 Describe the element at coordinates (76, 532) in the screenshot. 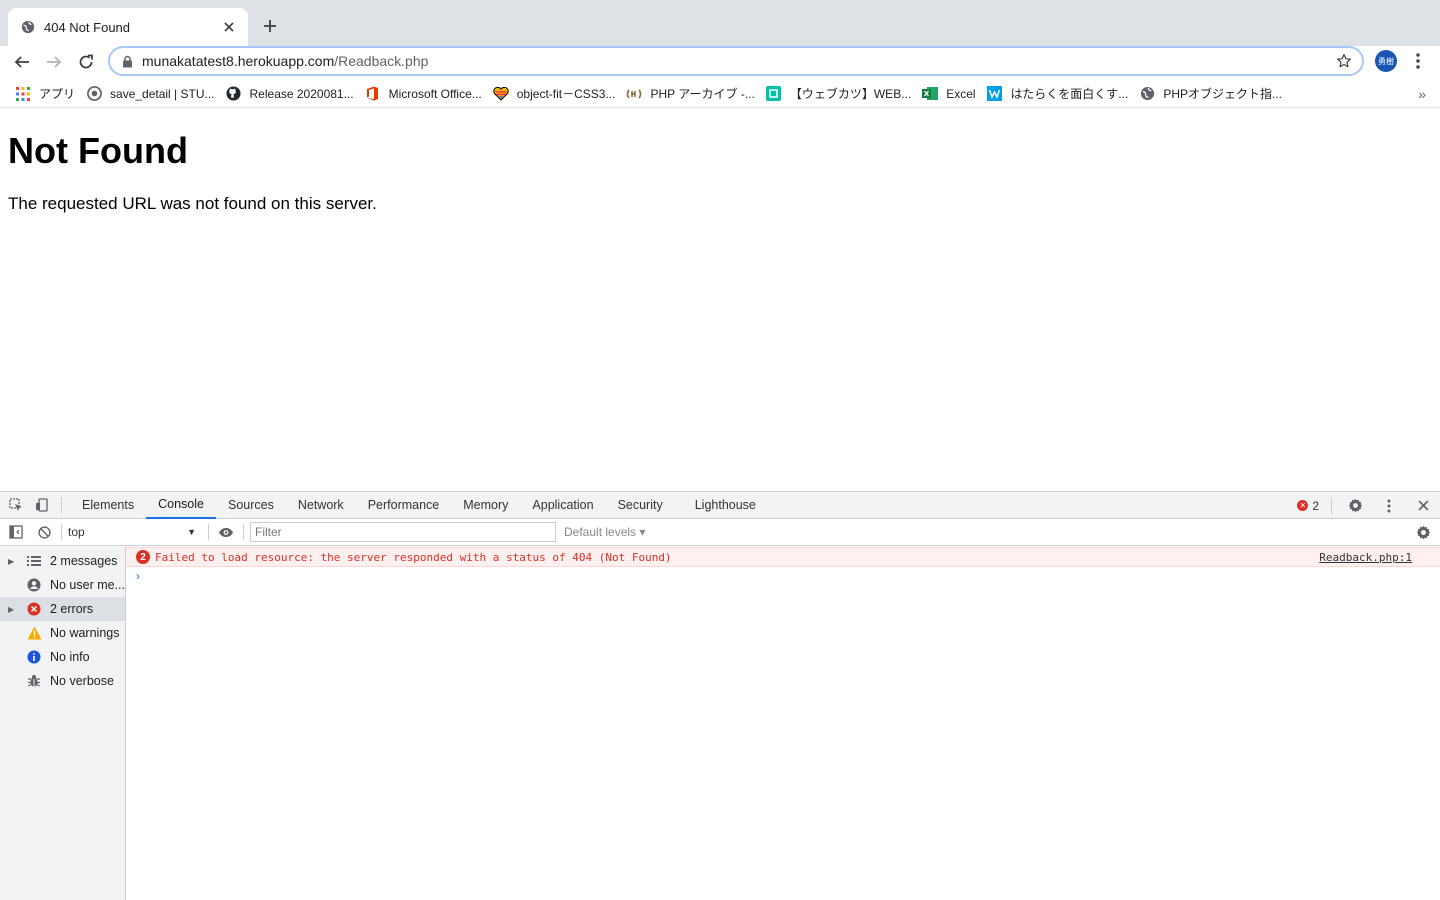

I see `context-value: top` at that location.